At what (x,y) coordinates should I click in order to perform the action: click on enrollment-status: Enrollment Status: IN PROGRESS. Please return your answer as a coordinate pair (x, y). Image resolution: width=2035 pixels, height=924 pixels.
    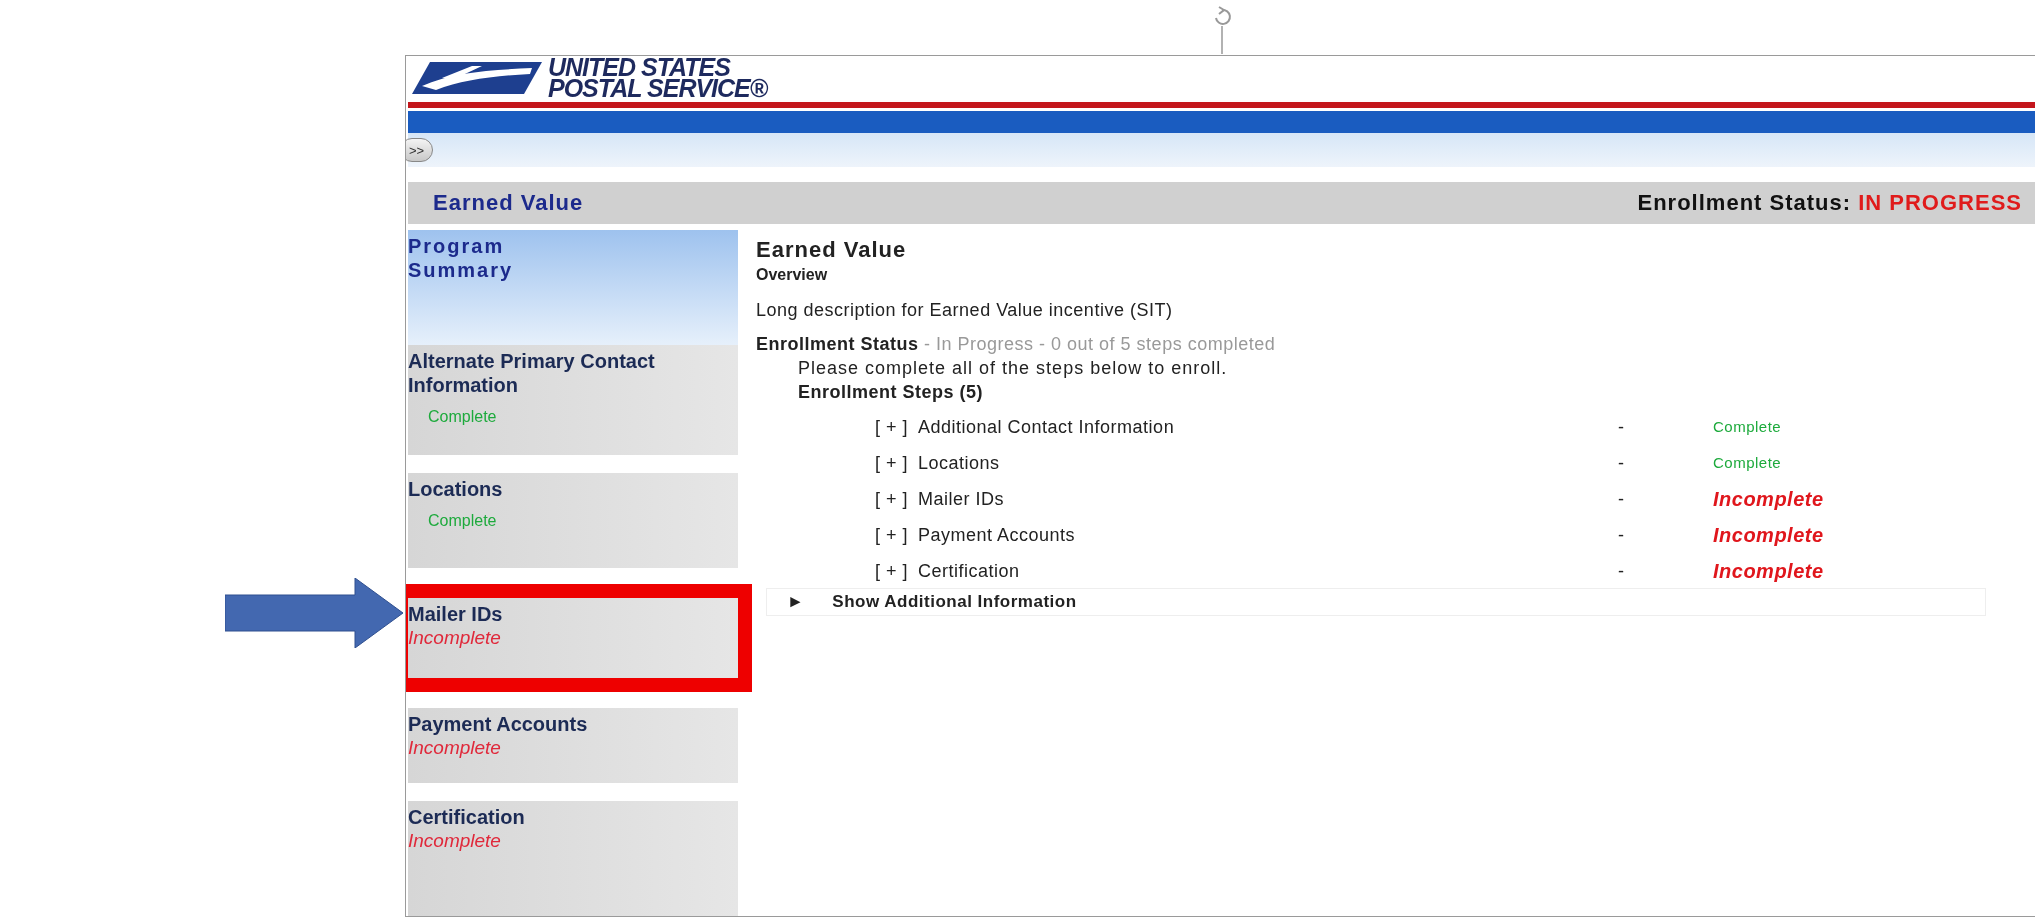
    Looking at the image, I should click on (1829, 203).